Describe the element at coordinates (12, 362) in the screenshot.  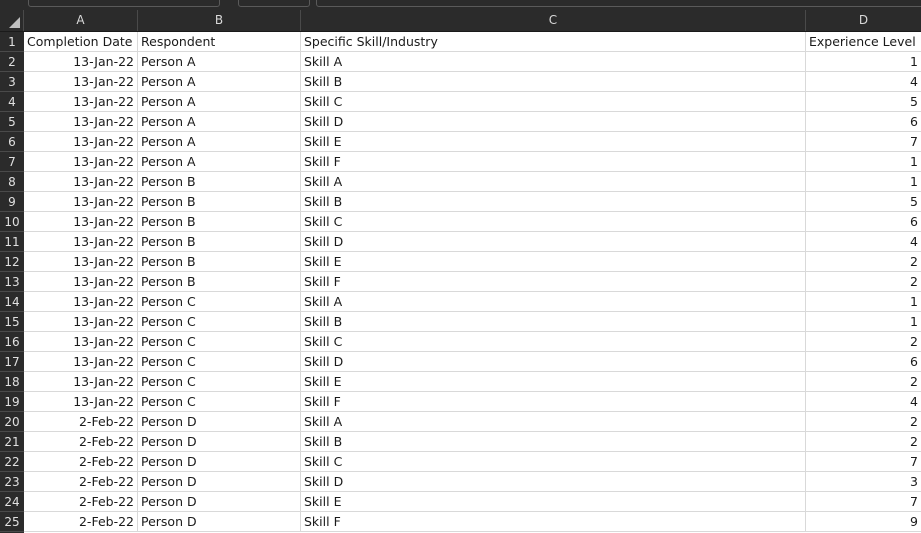
I see `row-header-17: 17` at that location.